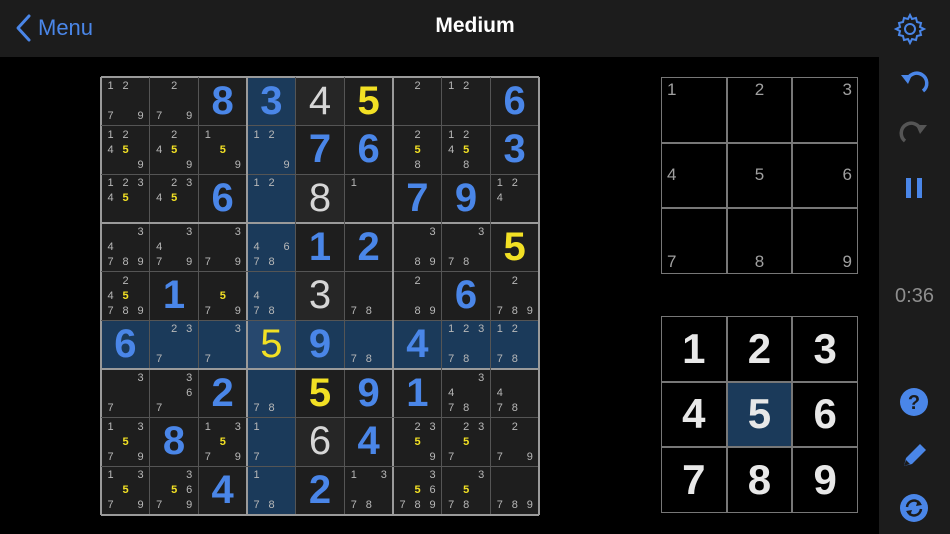 Image resolution: width=950 pixels, height=534 pixels. I want to click on board-cell: 3 7 9, so click(222, 247).